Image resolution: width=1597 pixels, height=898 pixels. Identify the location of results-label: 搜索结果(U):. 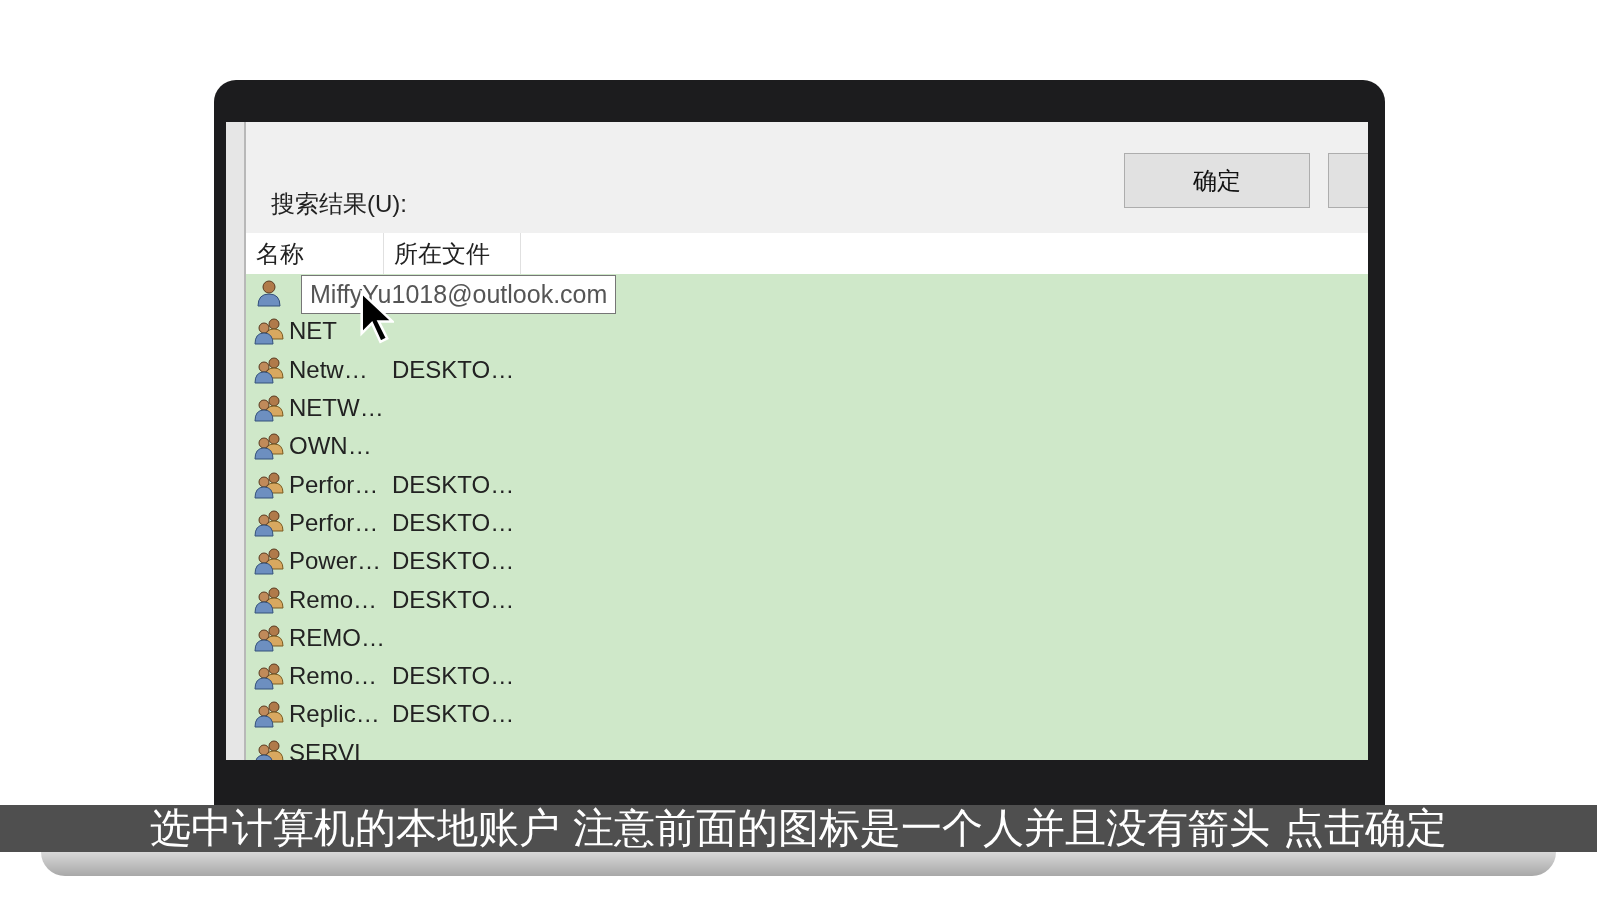
(339, 204).